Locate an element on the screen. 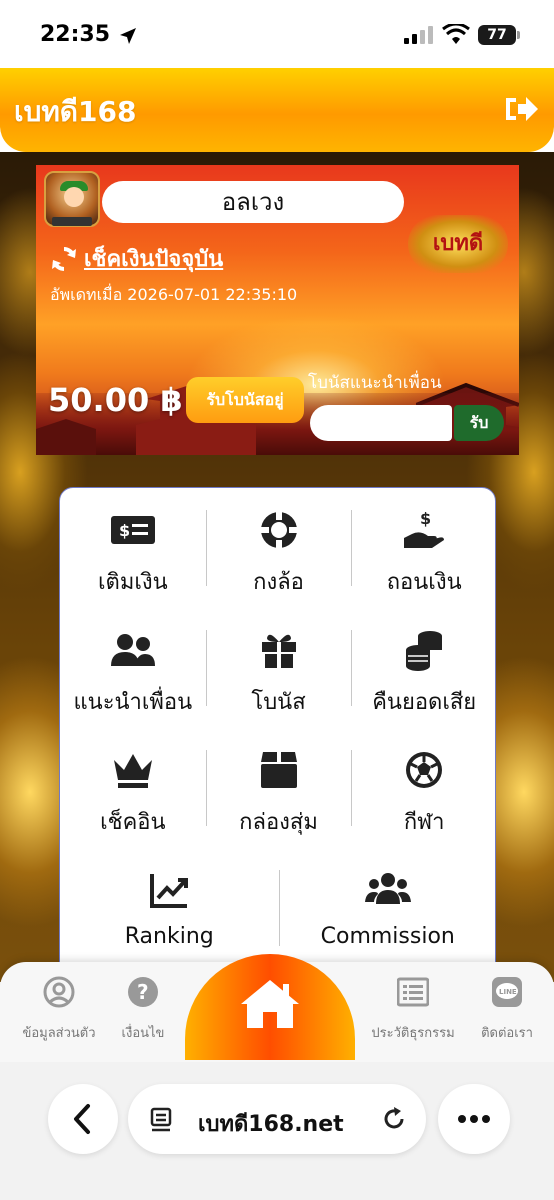 This screenshot has width=554, height=1200. receive-bonus-button: รับโบนัสอยู่ is located at coordinates (245, 400).